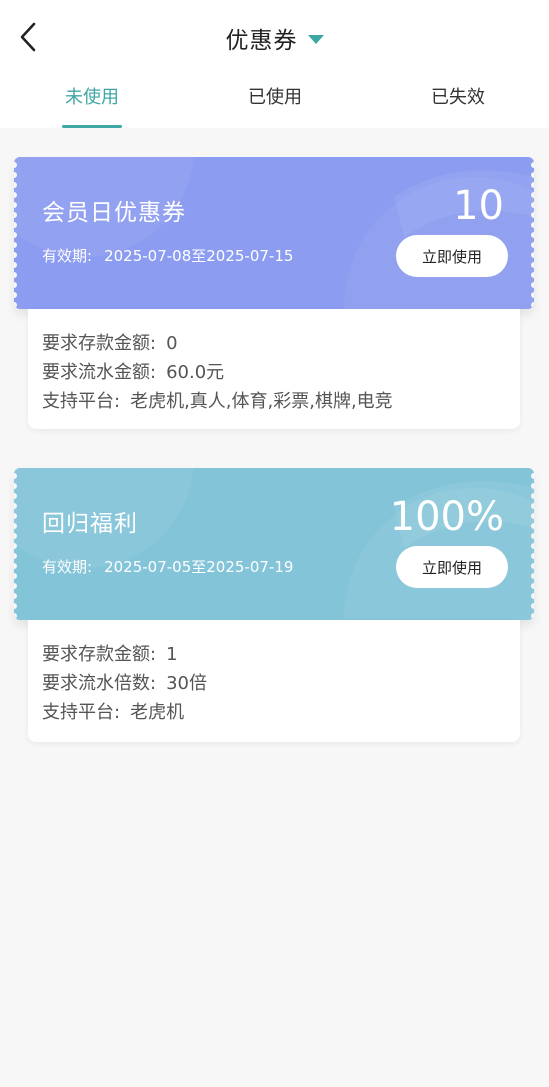  I want to click on coupon-details: 要求存款金额: 1 要求流水倍数: 30倍 支持平台: 老虎机, so click(274, 681).